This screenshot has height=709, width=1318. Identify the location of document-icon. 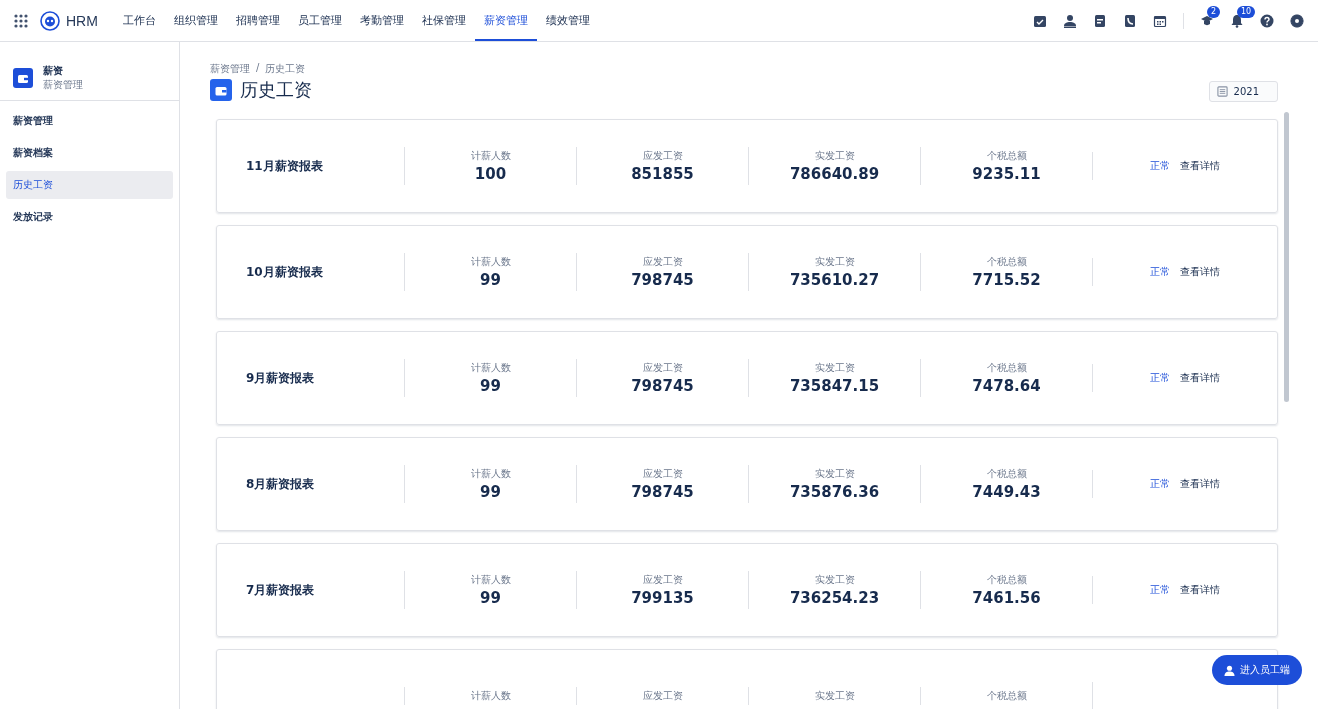
(1100, 20).